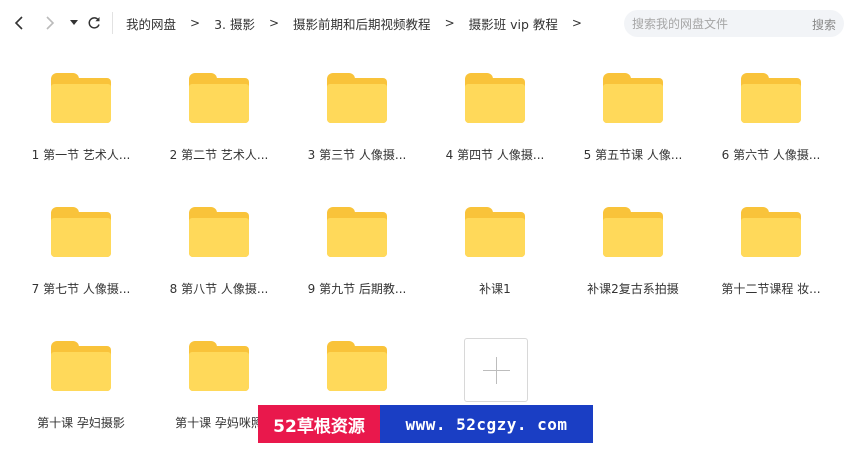 The width and height of the screenshot is (852, 471). I want to click on search-button: 搜索, so click(824, 24).